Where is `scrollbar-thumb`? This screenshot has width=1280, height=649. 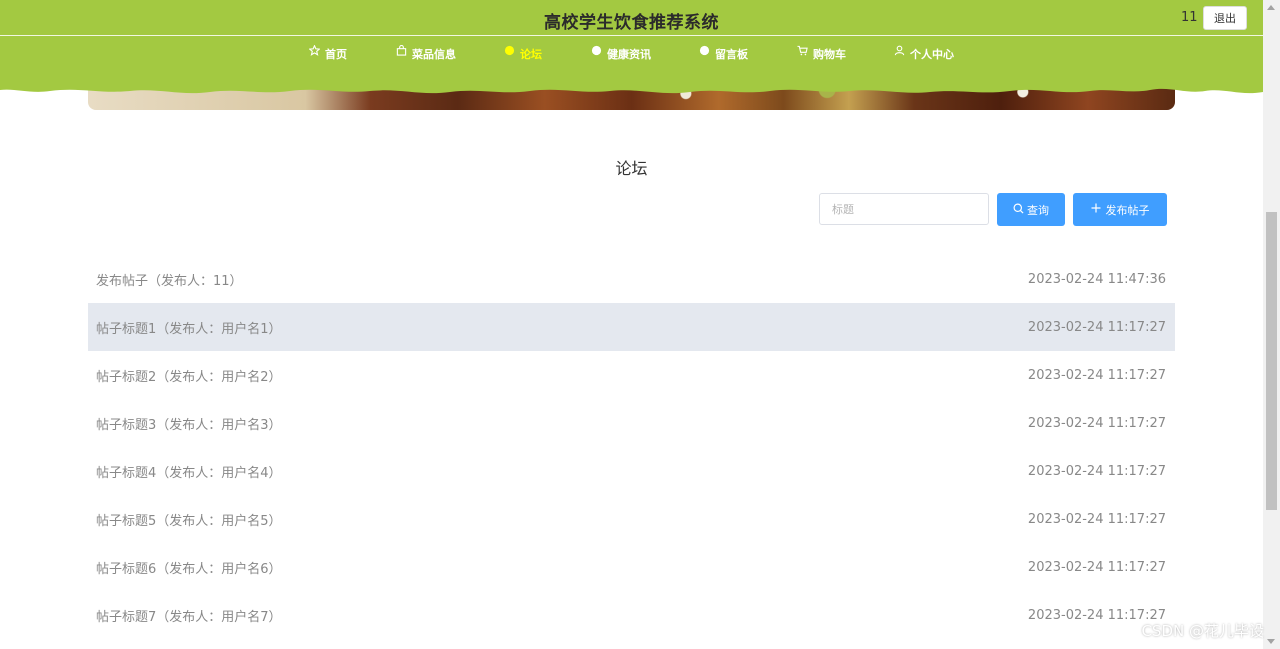 scrollbar-thumb is located at coordinates (1271, 361).